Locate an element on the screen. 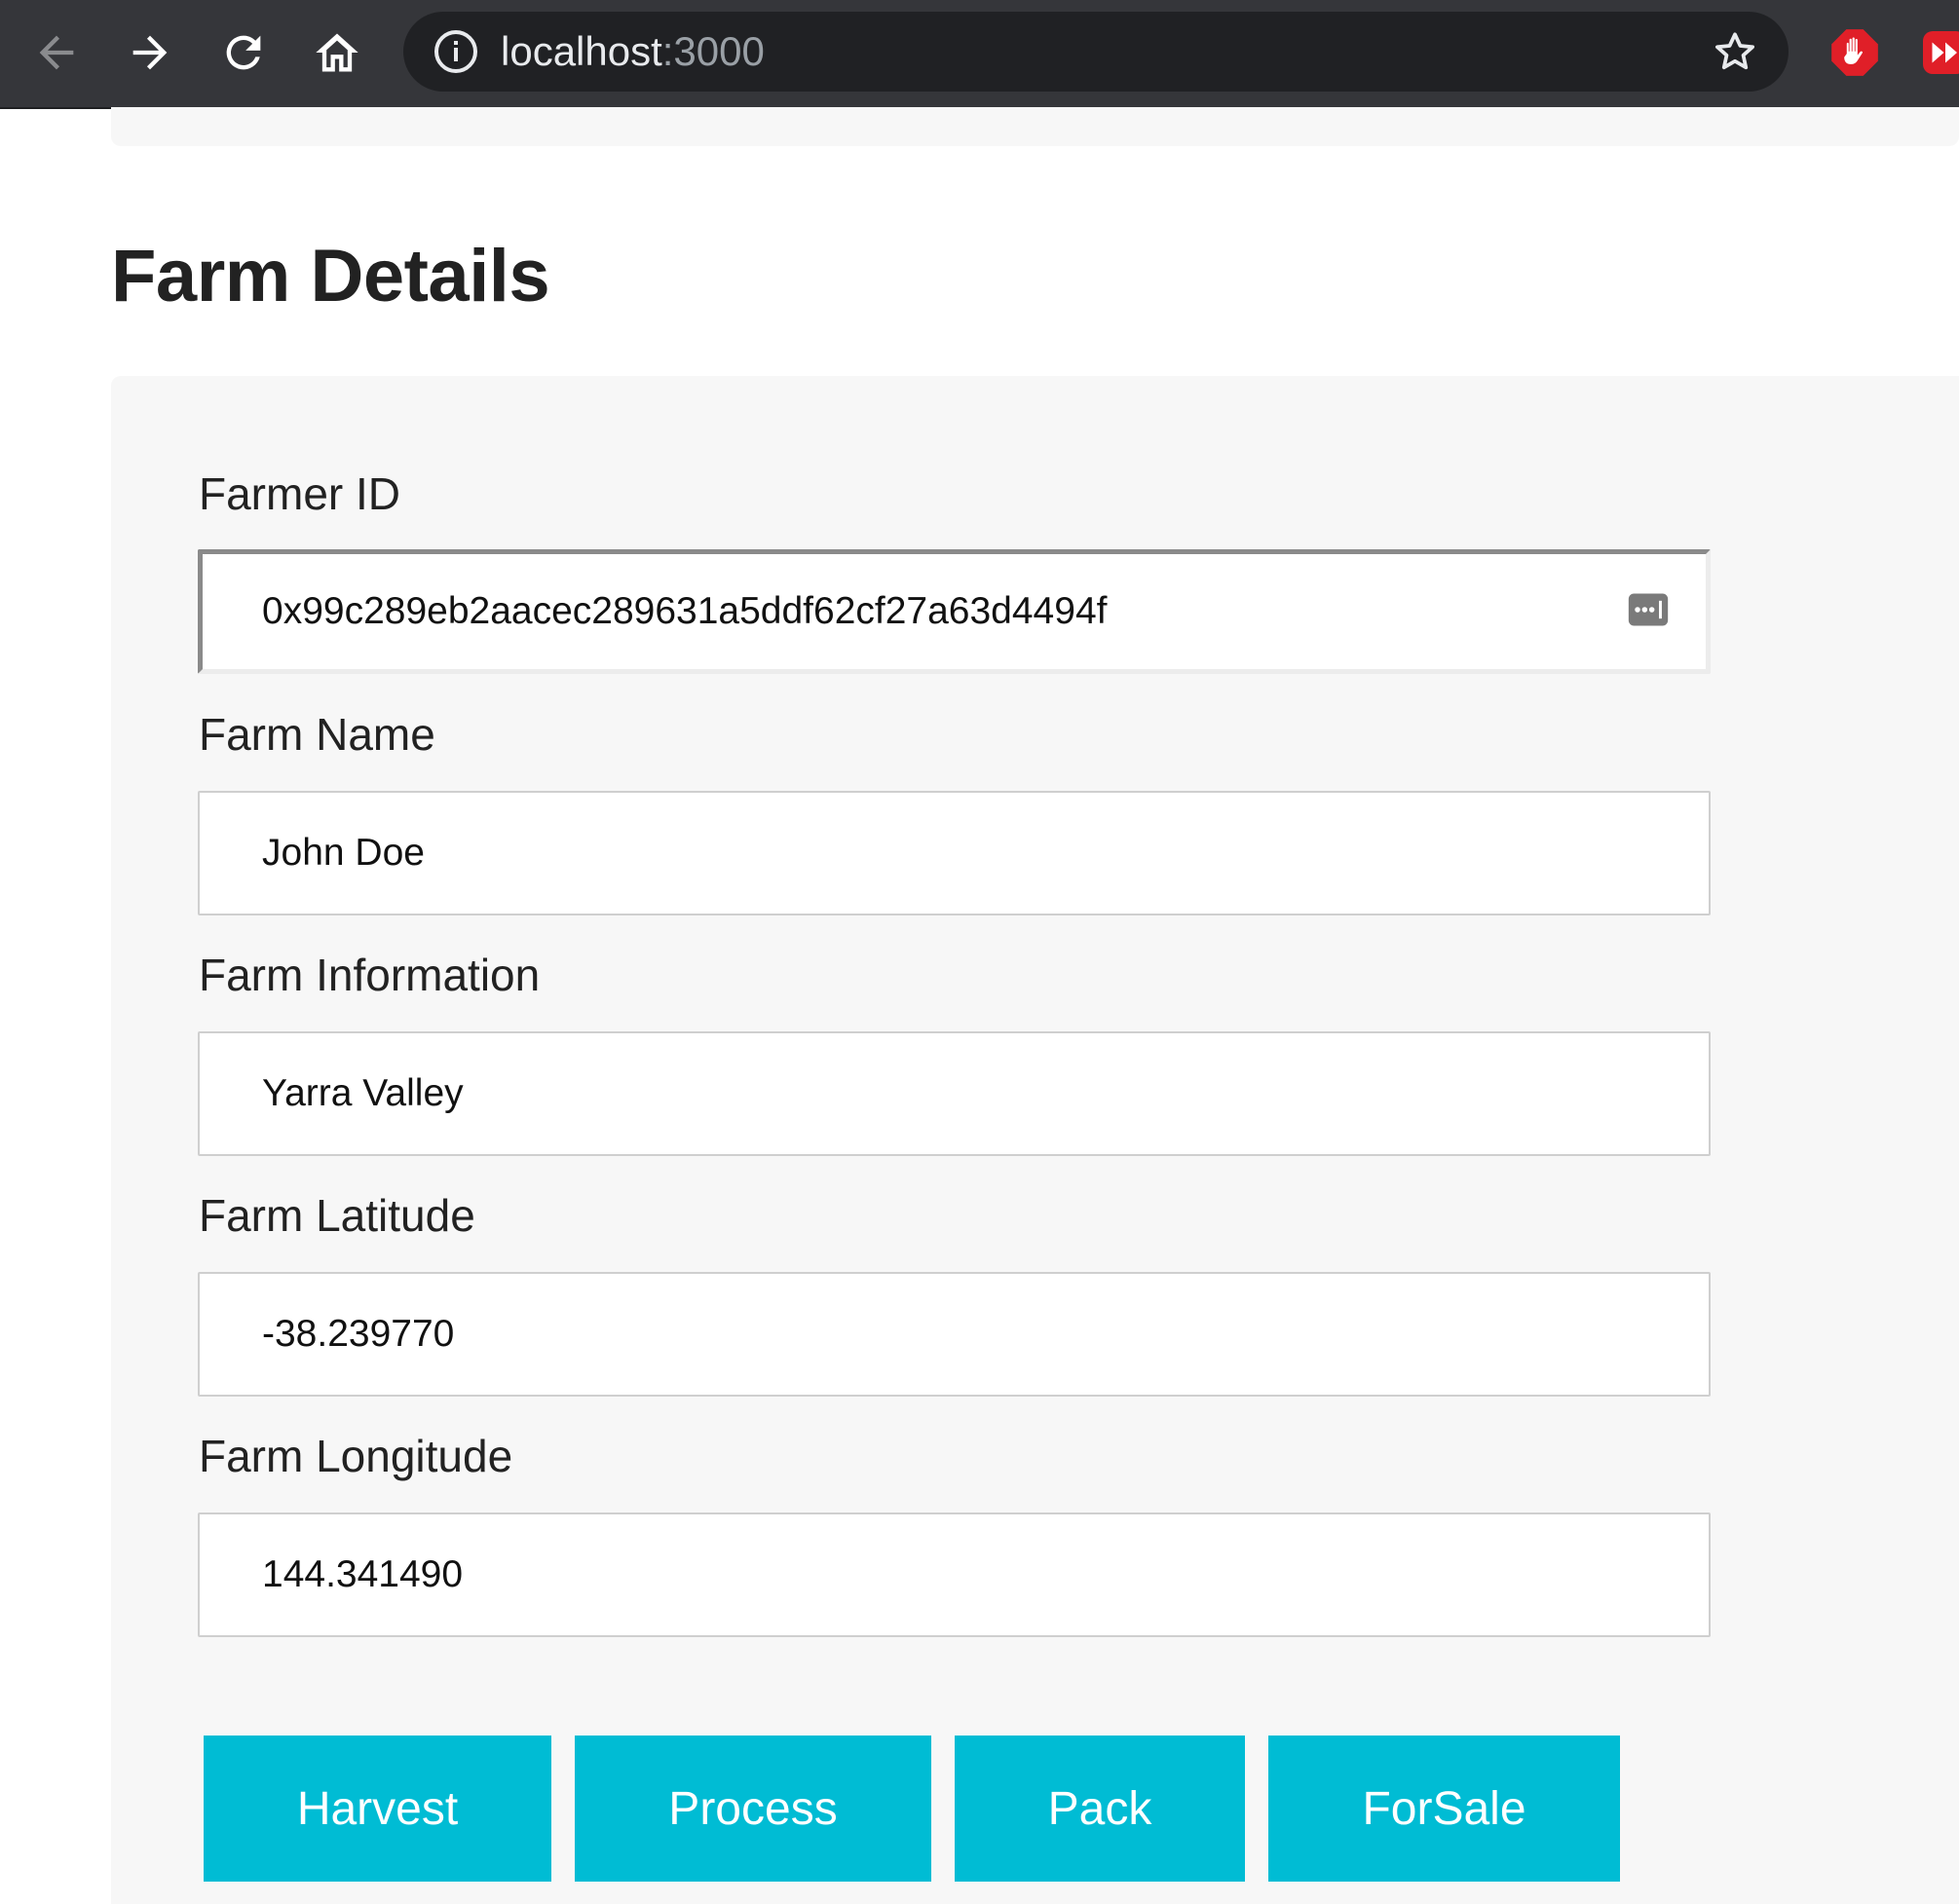 Image resolution: width=1959 pixels, height=1904 pixels. farmer-id-label: Farmer ID is located at coordinates (299, 493).